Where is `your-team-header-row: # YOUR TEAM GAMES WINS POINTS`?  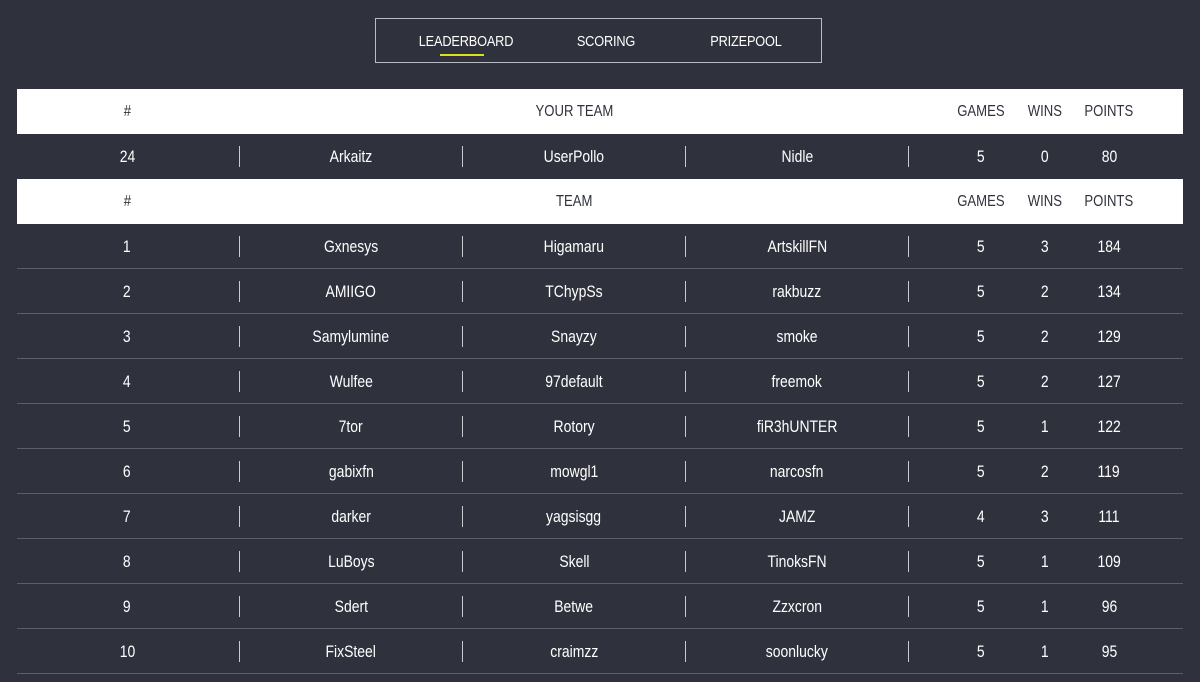 your-team-header-row: # YOUR TEAM GAMES WINS POINTS is located at coordinates (600, 111).